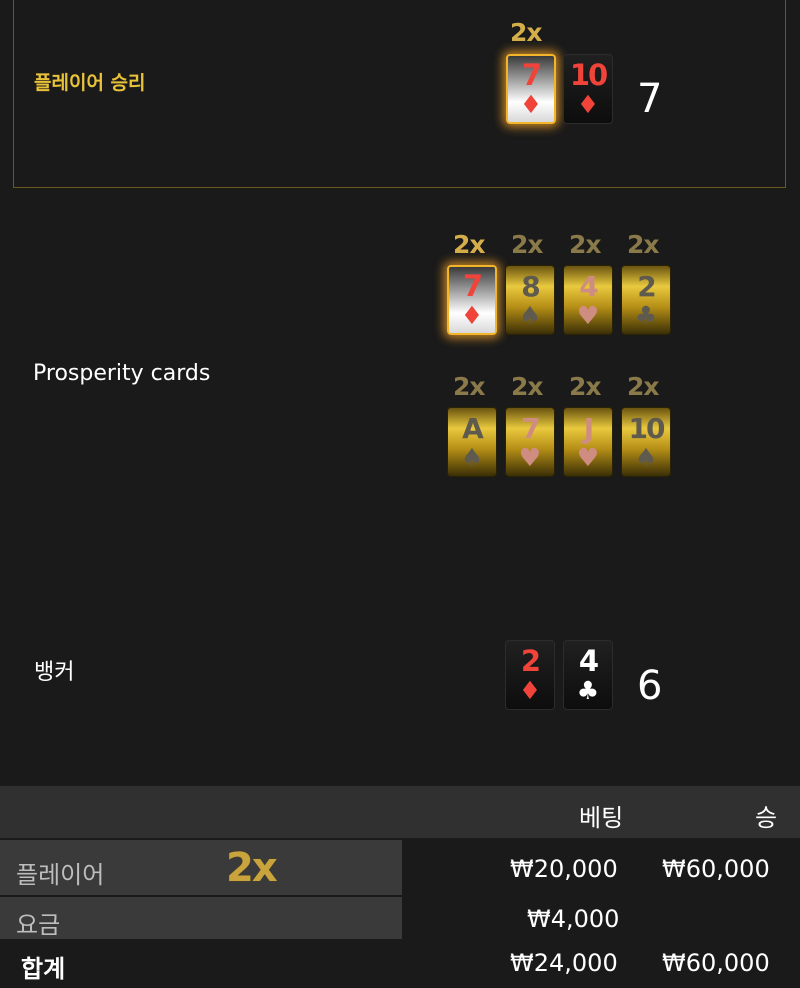 This screenshot has width=800, height=988. I want to click on prosperity-card: A ♠, so click(472, 442).